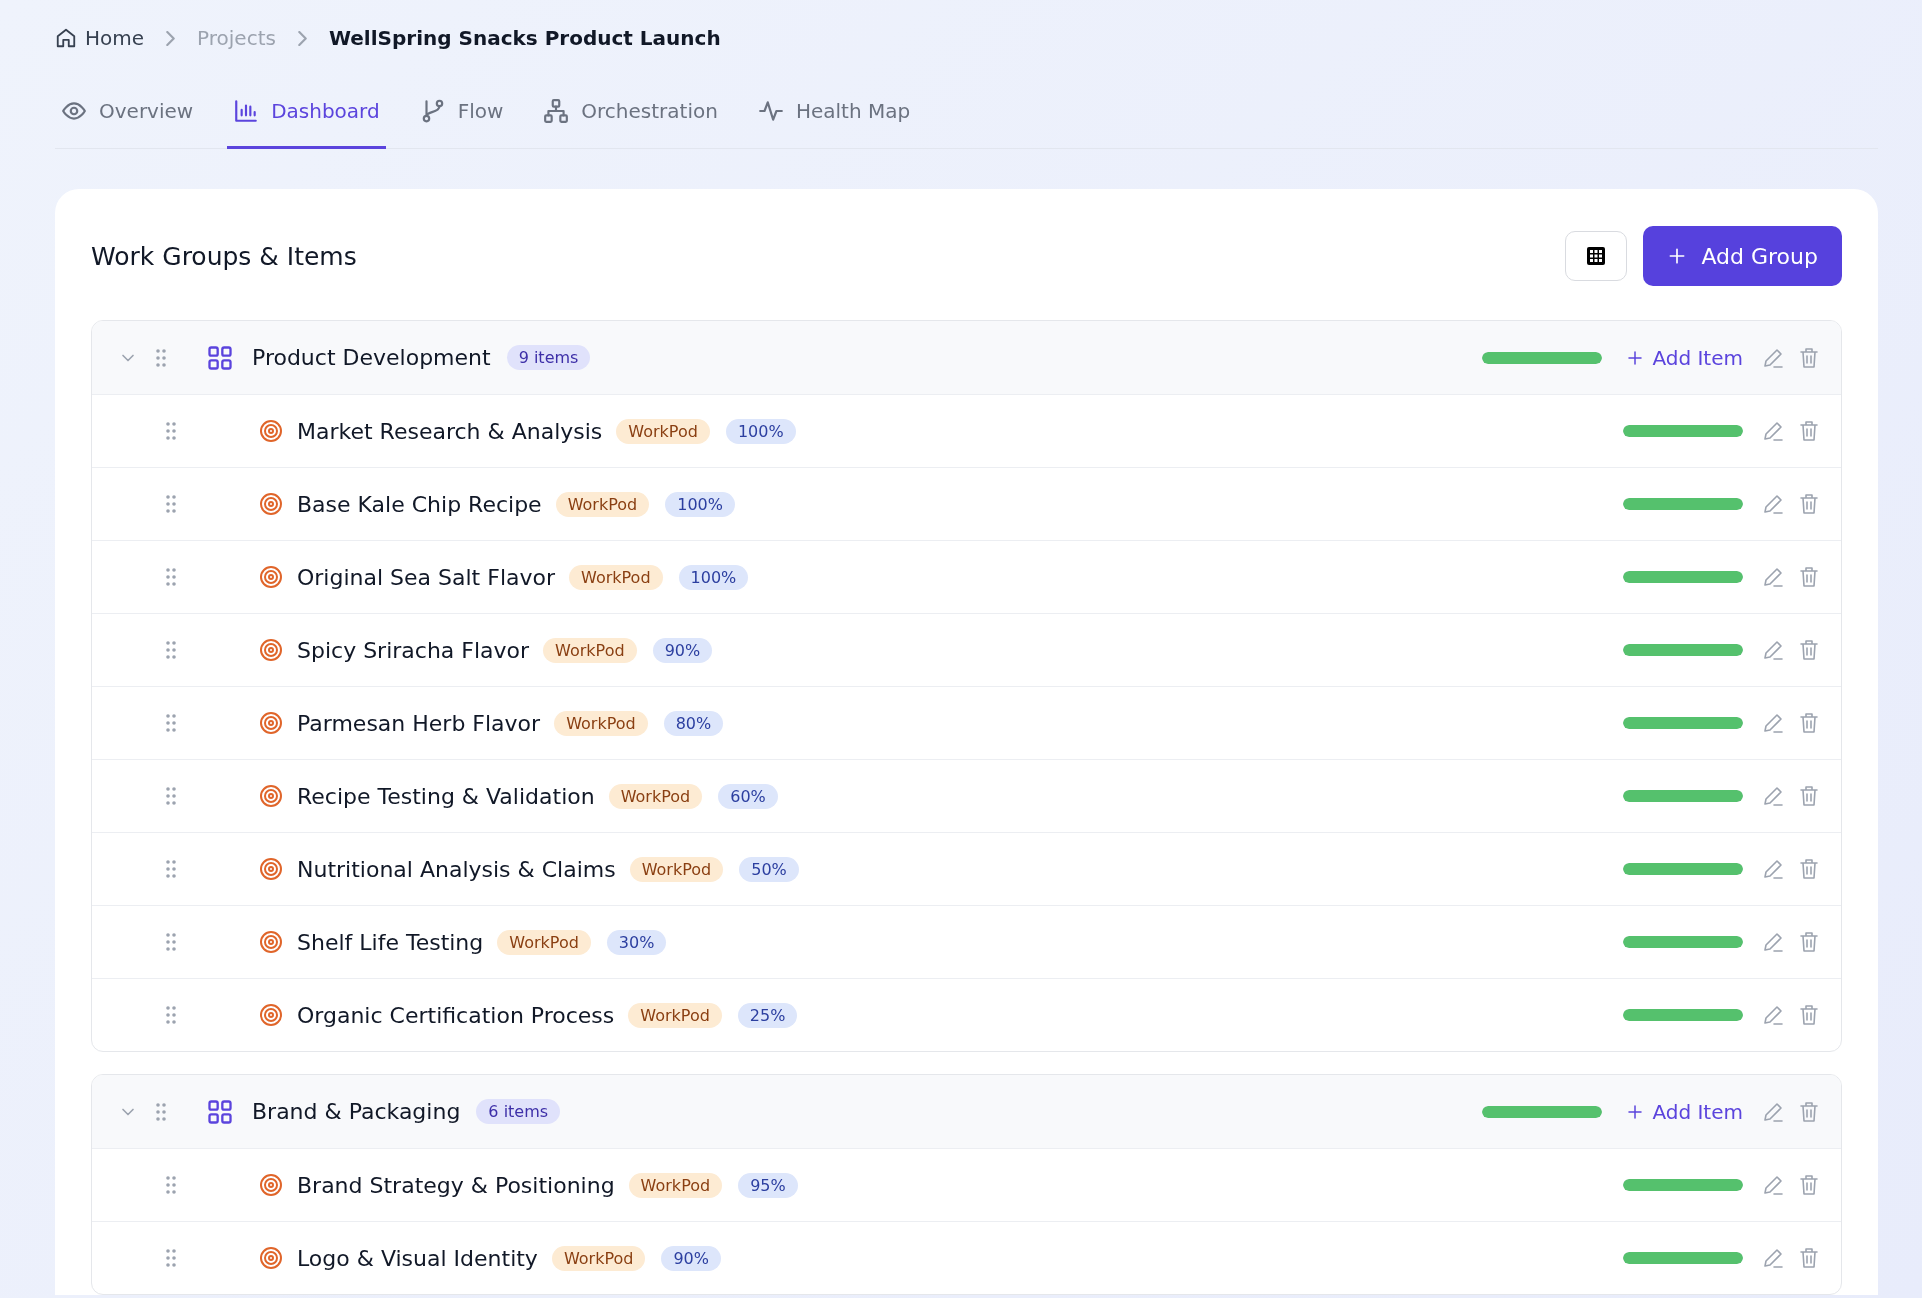 The width and height of the screenshot is (1922, 1298). I want to click on pulse-icon, so click(770, 111).